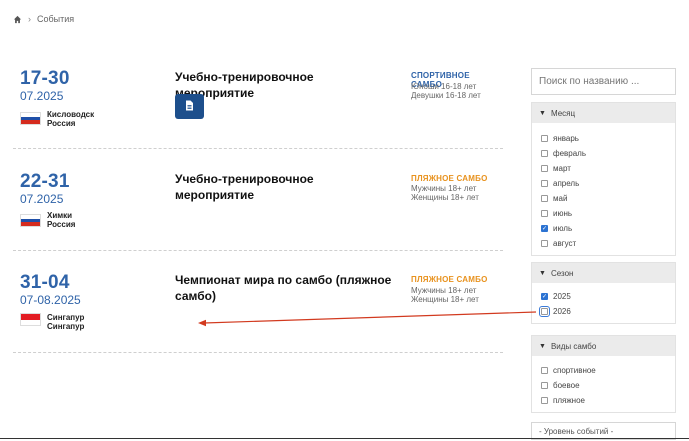 This screenshot has height=441, width=689. Describe the element at coordinates (603, 400) in the screenshot. I see `sambo-type-beach: пляжное` at that location.